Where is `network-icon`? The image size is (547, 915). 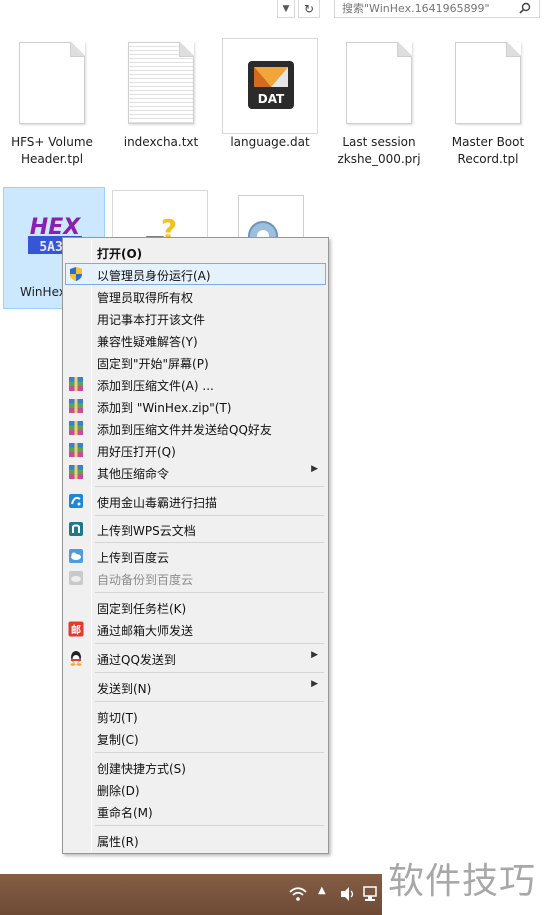
network-icon is located at coordinates (370, 894).